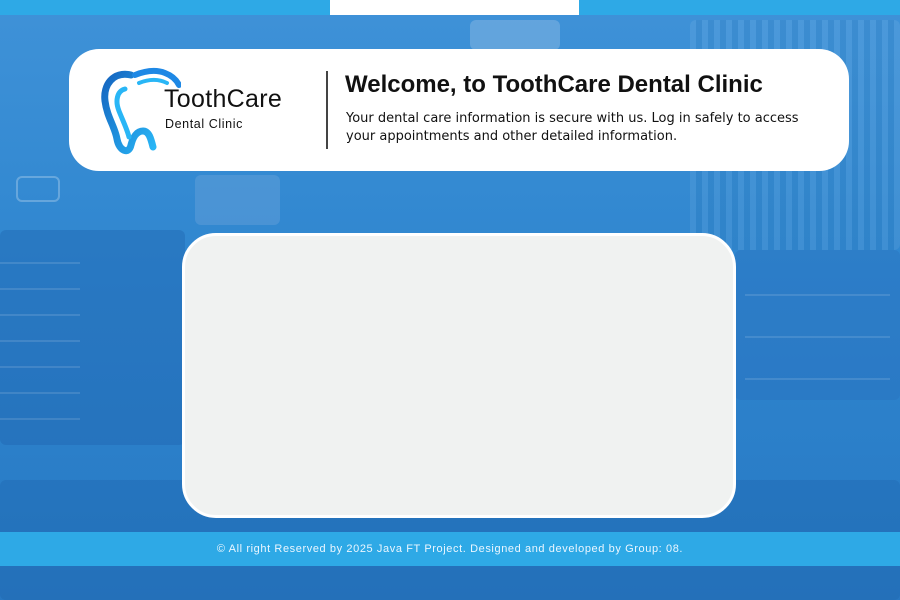 The image size is (900, 600). I want to click on header-divider, so click(327, 110).